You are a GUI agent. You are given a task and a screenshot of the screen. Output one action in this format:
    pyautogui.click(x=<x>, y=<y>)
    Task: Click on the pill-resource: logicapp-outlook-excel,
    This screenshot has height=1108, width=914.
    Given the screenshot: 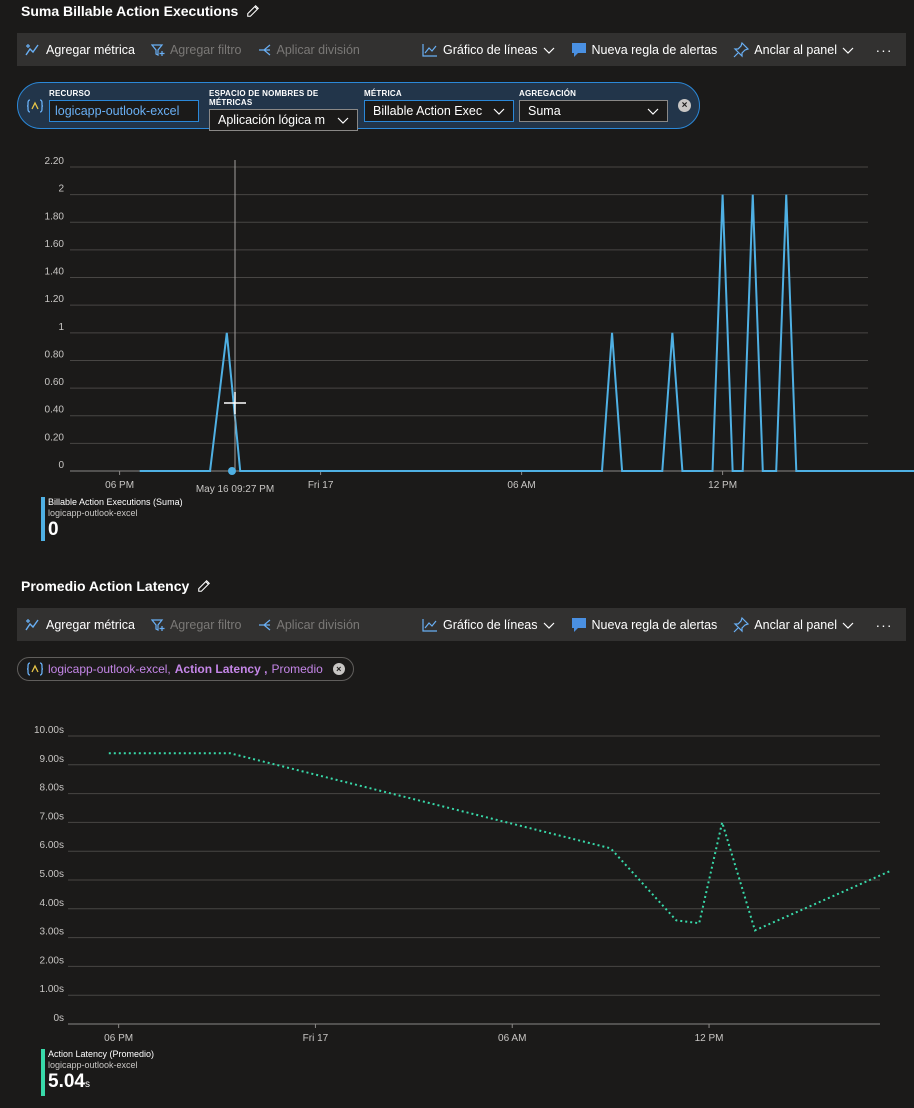 What is the action you would take?
    pyautogui.click(x=109, y=669)
    